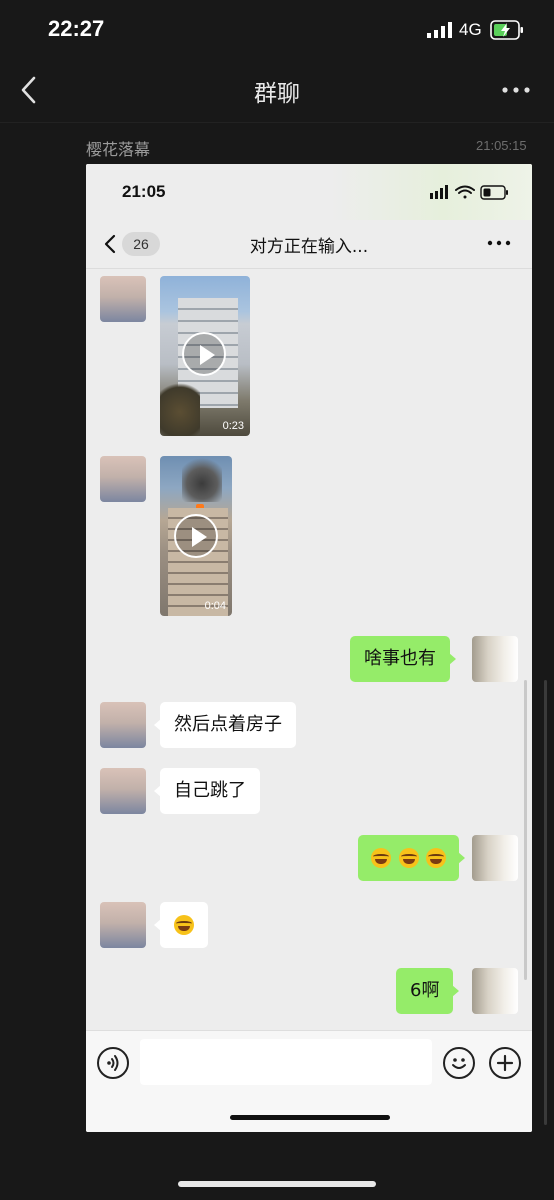 The height and width of the screenshot is (1200, 554). I want to click on battery-charging-icon, so click(506, 30).